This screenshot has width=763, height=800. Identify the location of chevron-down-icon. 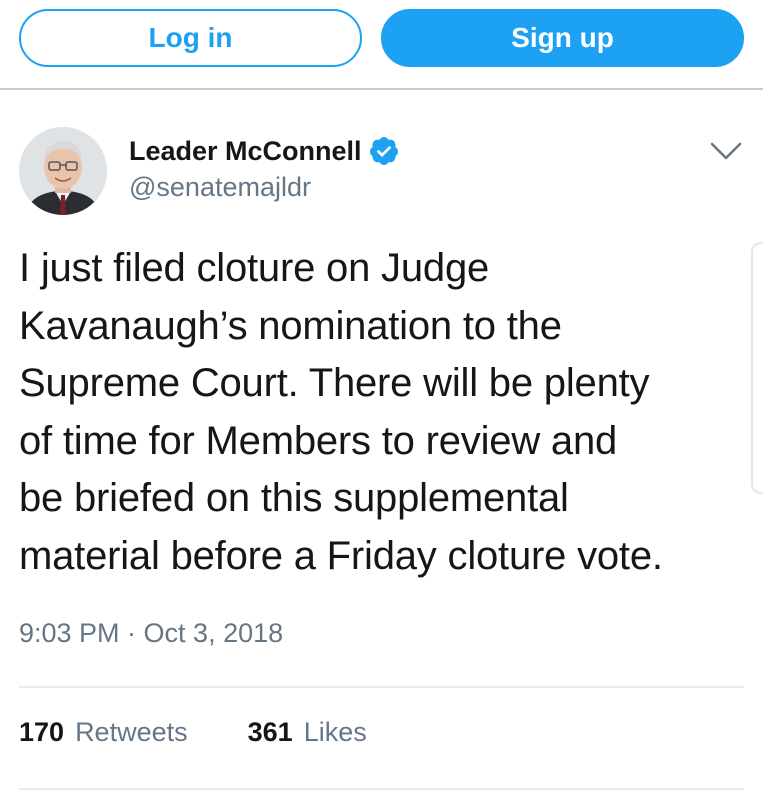
(726, 151).